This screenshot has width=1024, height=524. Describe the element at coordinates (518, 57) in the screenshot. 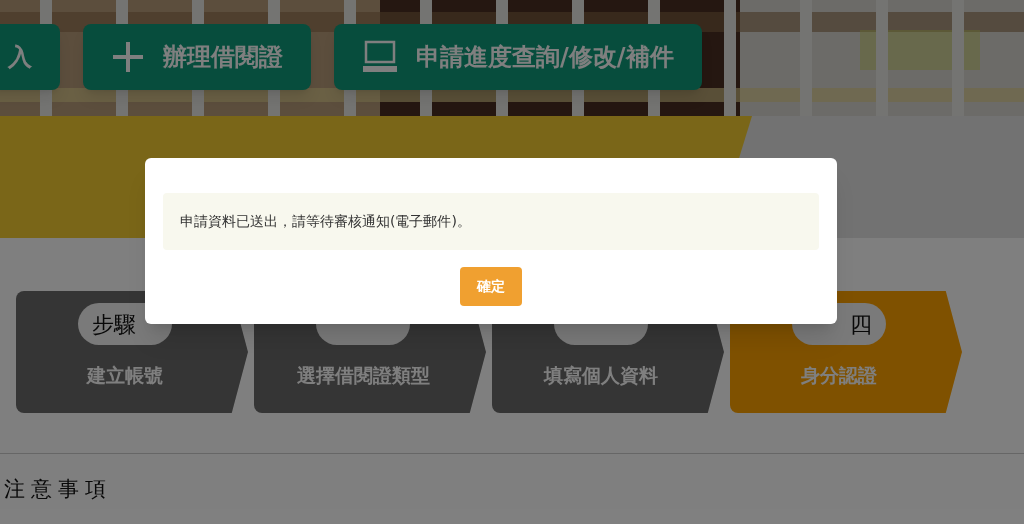

I see `nav-button: 申請進度查詢/修改/補件` at that location.